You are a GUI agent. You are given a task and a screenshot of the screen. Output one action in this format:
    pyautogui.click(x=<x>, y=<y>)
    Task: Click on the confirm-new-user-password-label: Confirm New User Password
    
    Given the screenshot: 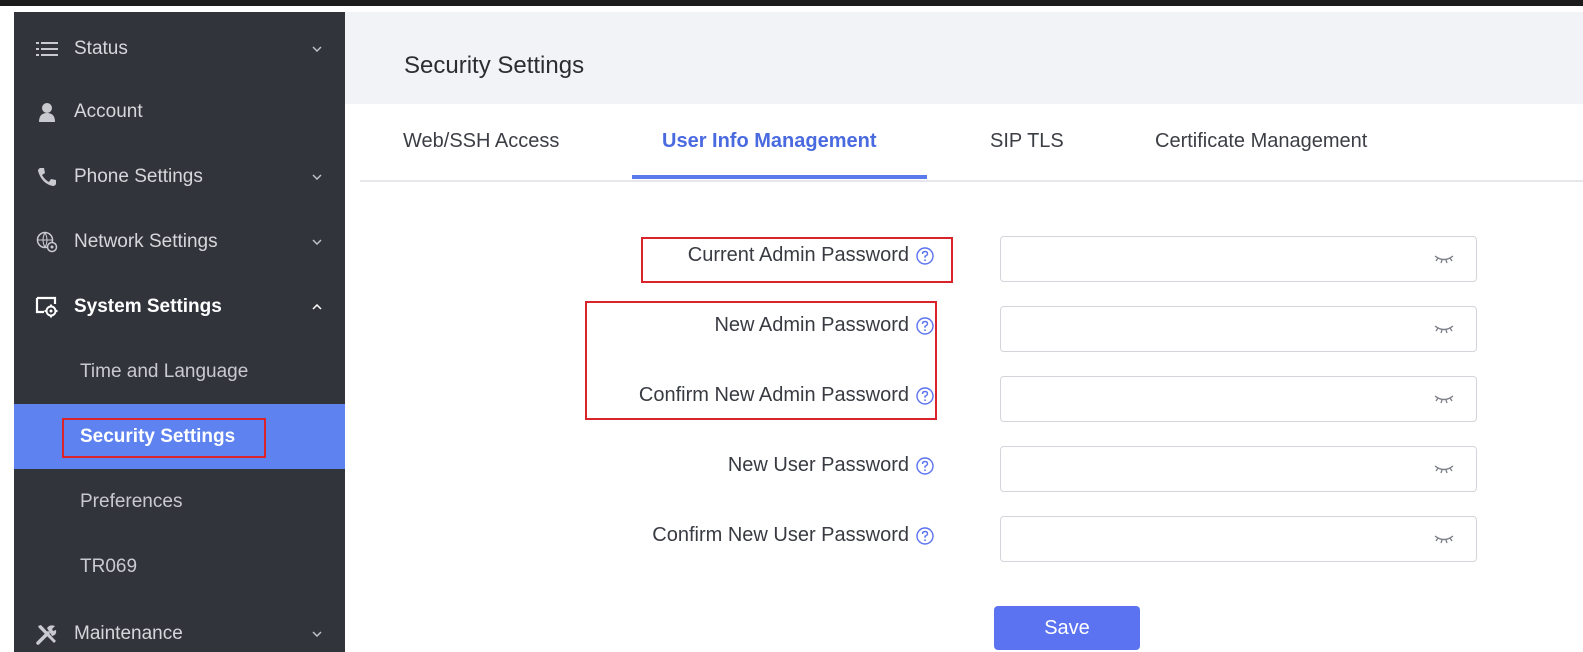 What is the action you would take?
    pyautogui.click(x=793, y=535)
    